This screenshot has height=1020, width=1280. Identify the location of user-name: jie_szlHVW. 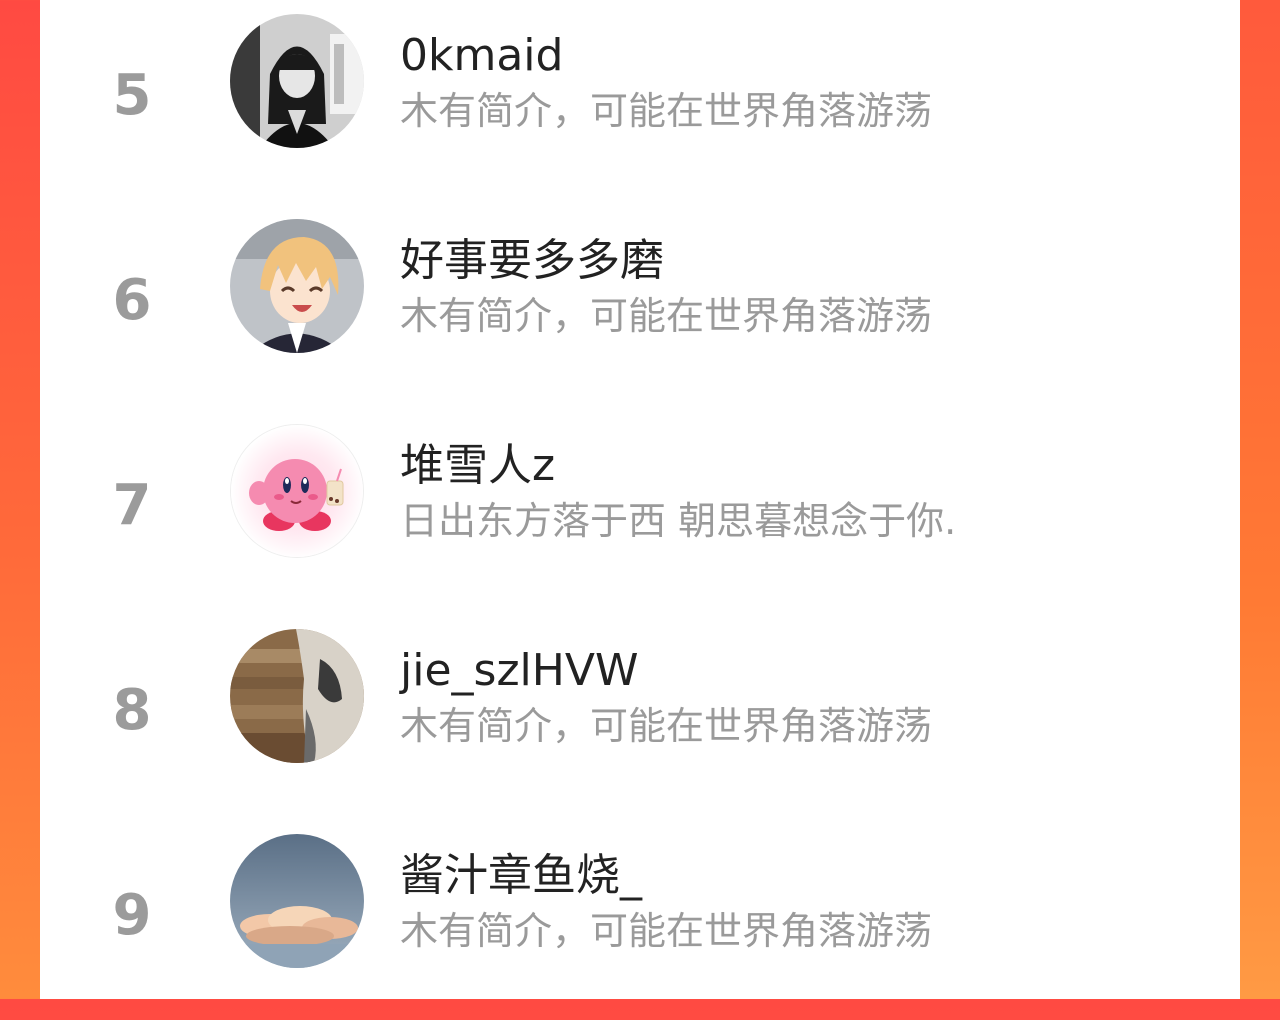
(519, 671).